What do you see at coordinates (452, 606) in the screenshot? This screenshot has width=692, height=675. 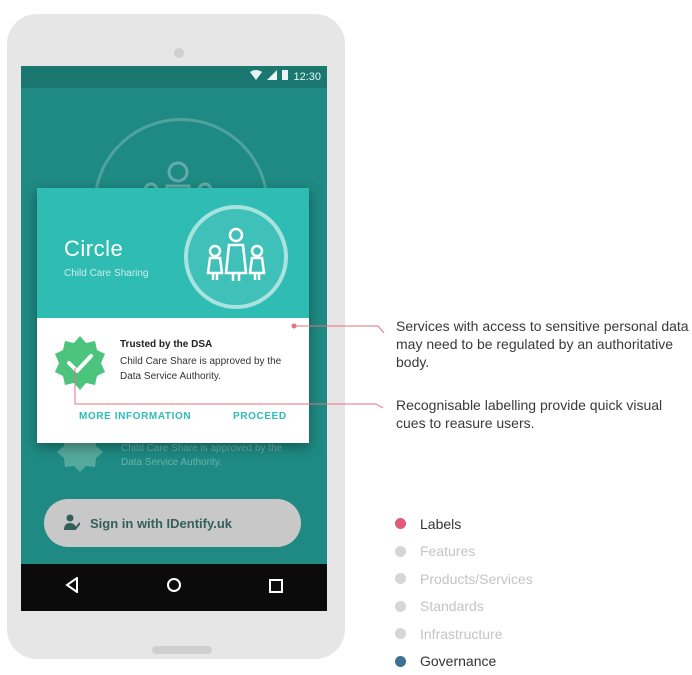 I see `legend-label: Standards` at bounding box center [452, 606].